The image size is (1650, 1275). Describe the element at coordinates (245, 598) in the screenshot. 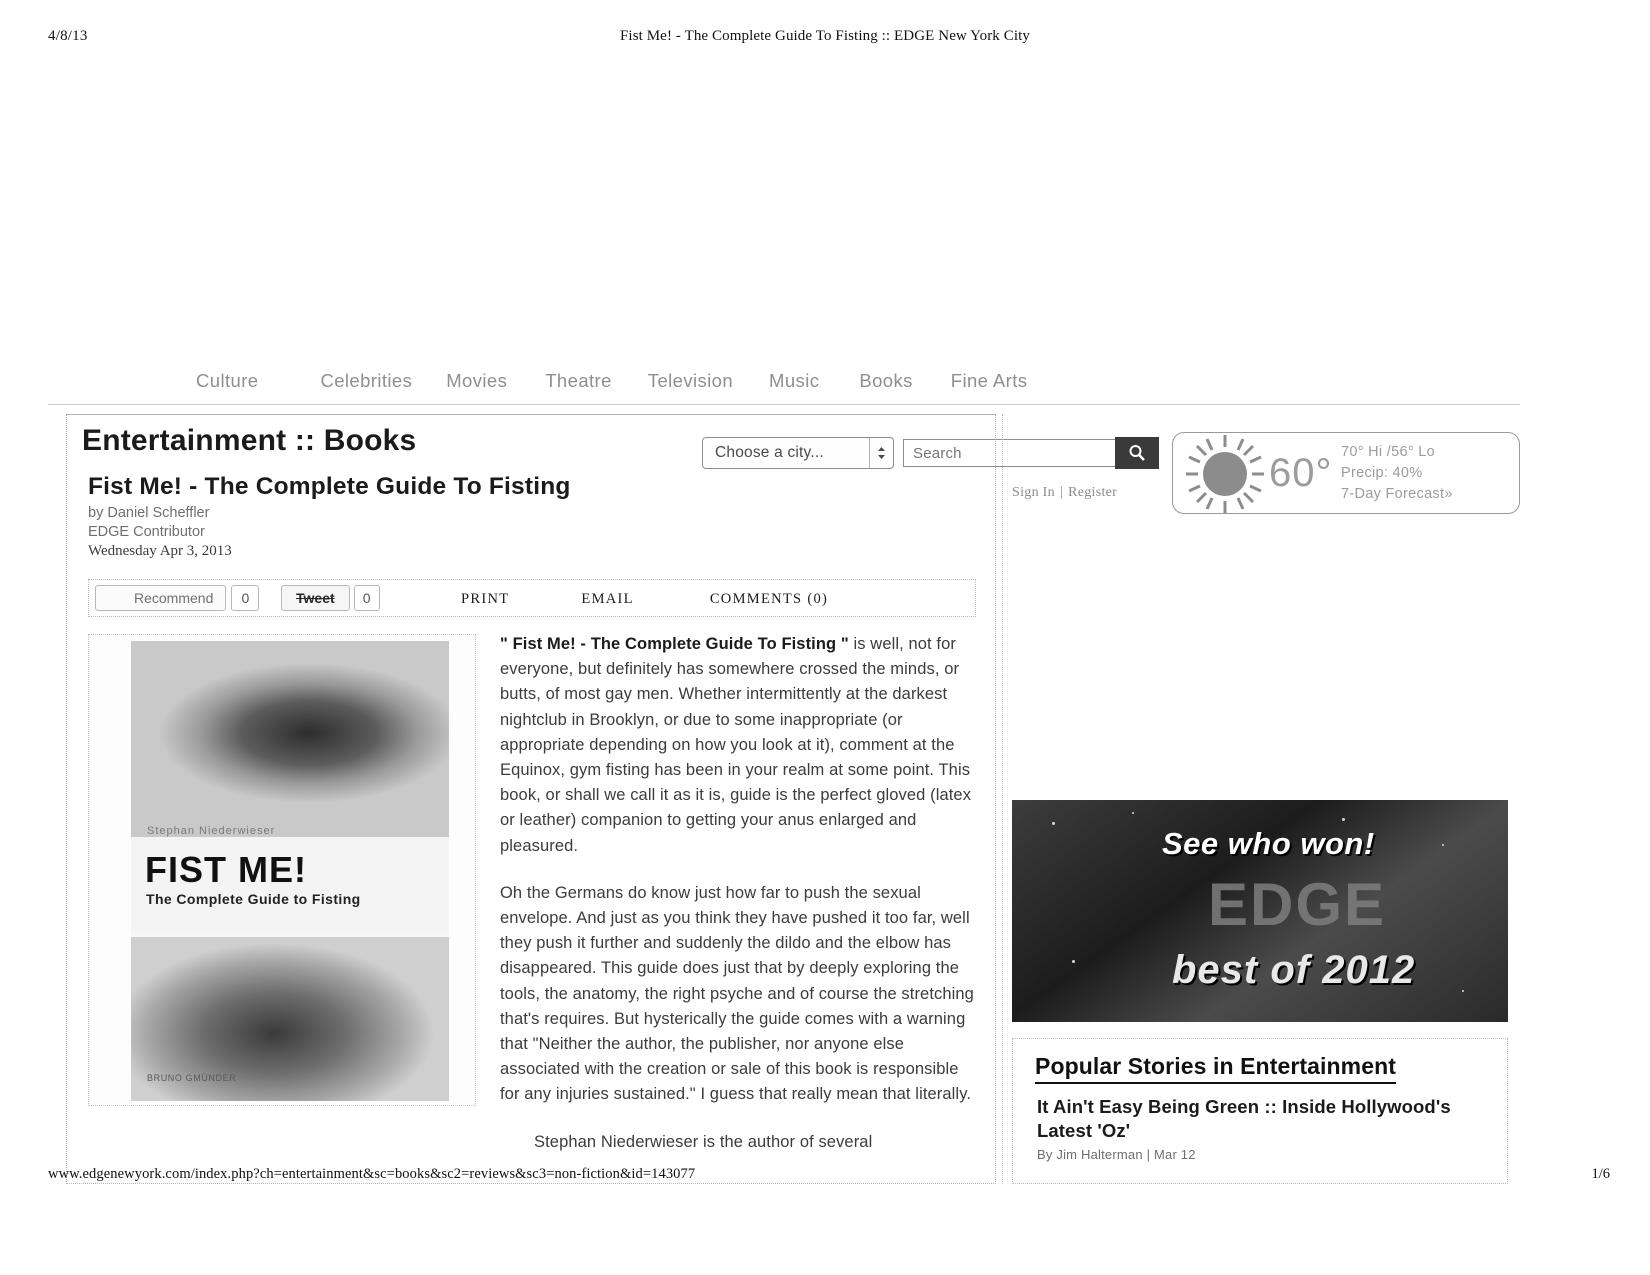

I see `recommend-count: 0` at that location.